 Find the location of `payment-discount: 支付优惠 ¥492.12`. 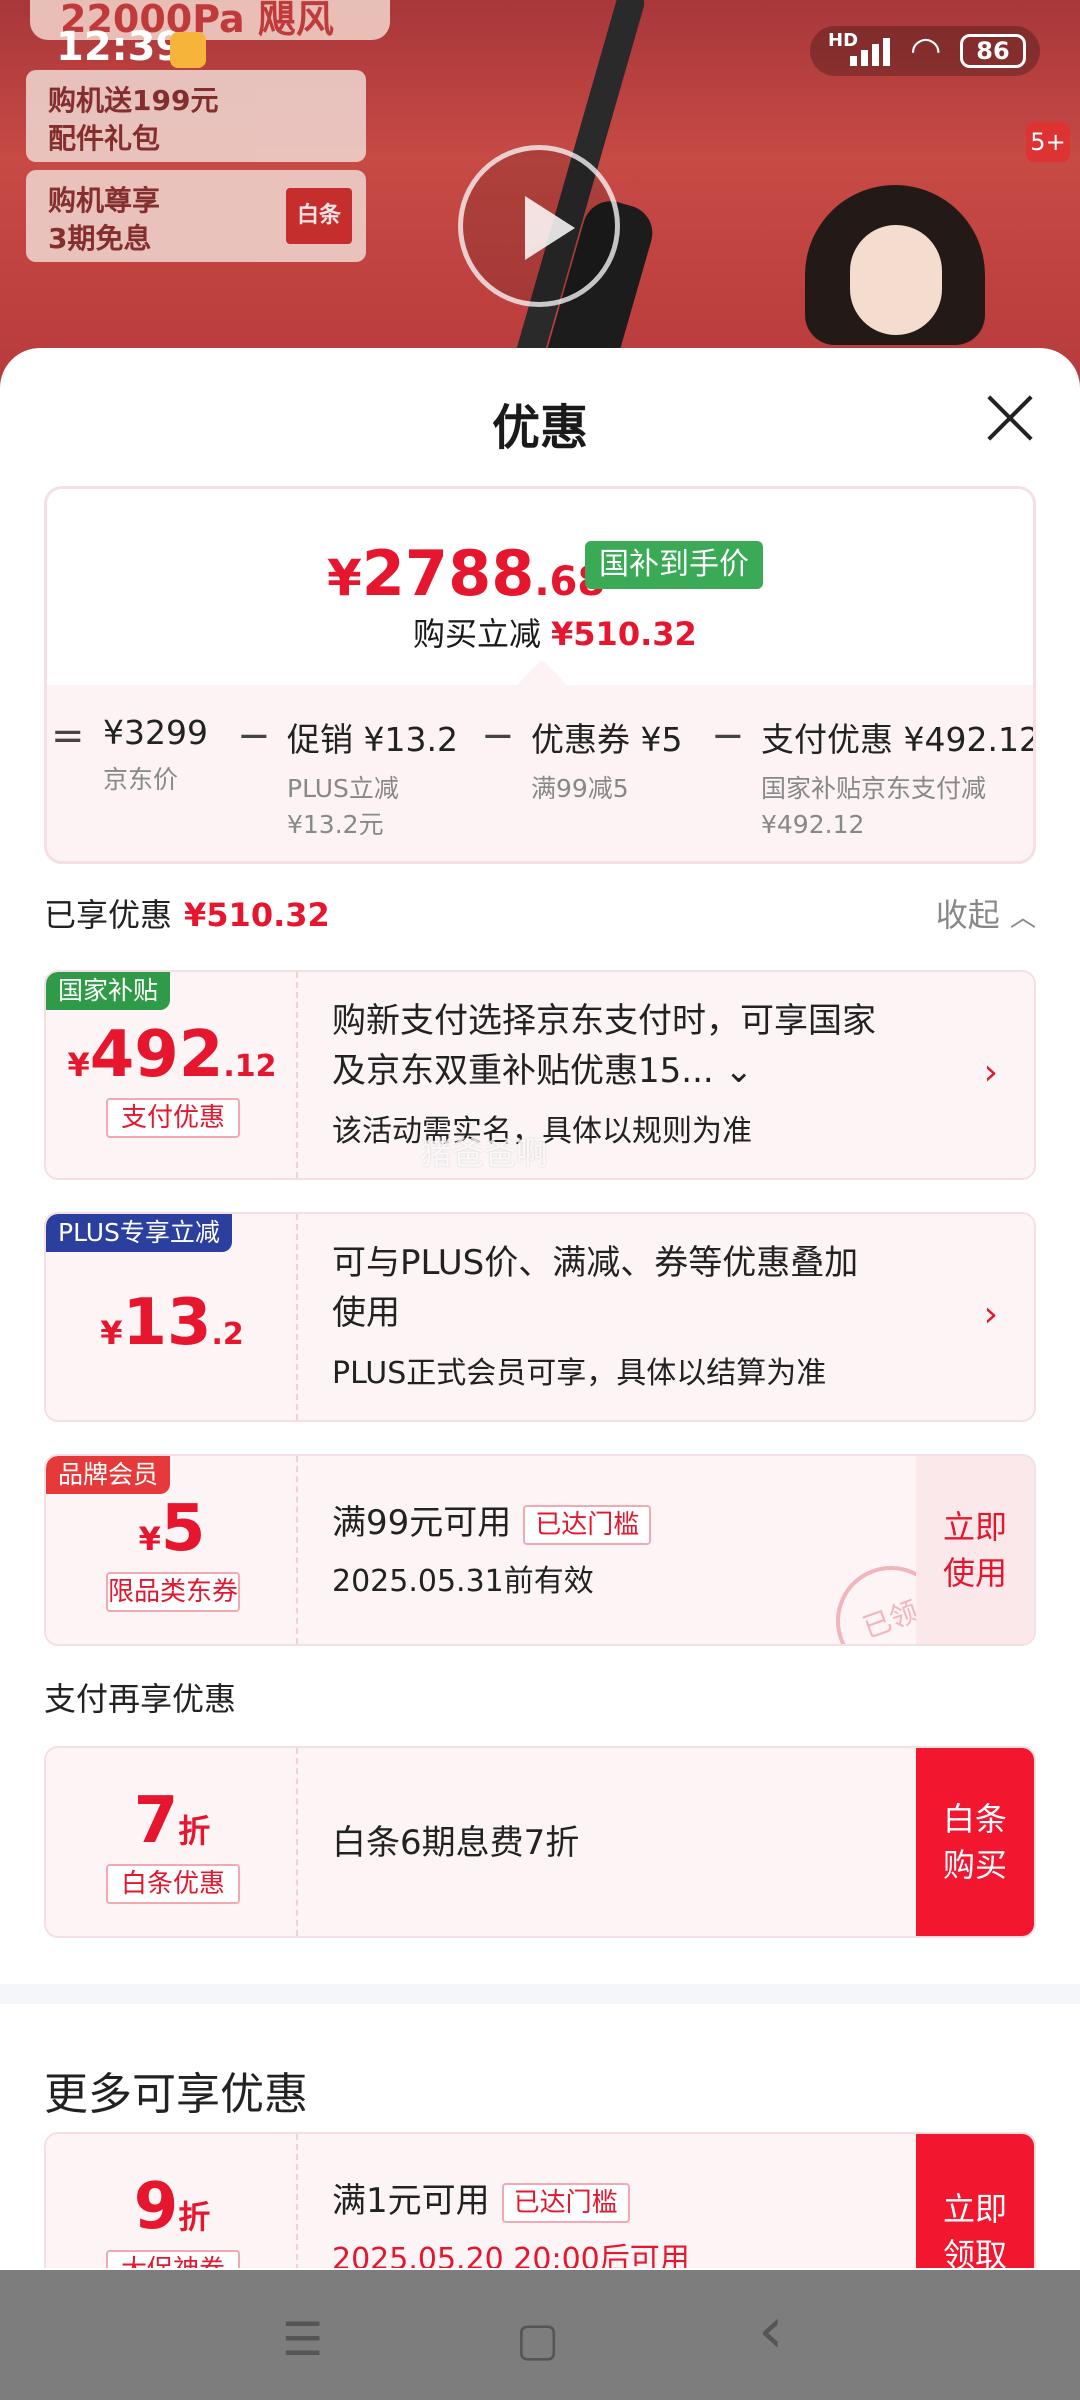

payment-discount: 支付优惠 ¥492.12 is located at coordinates (898, 739).